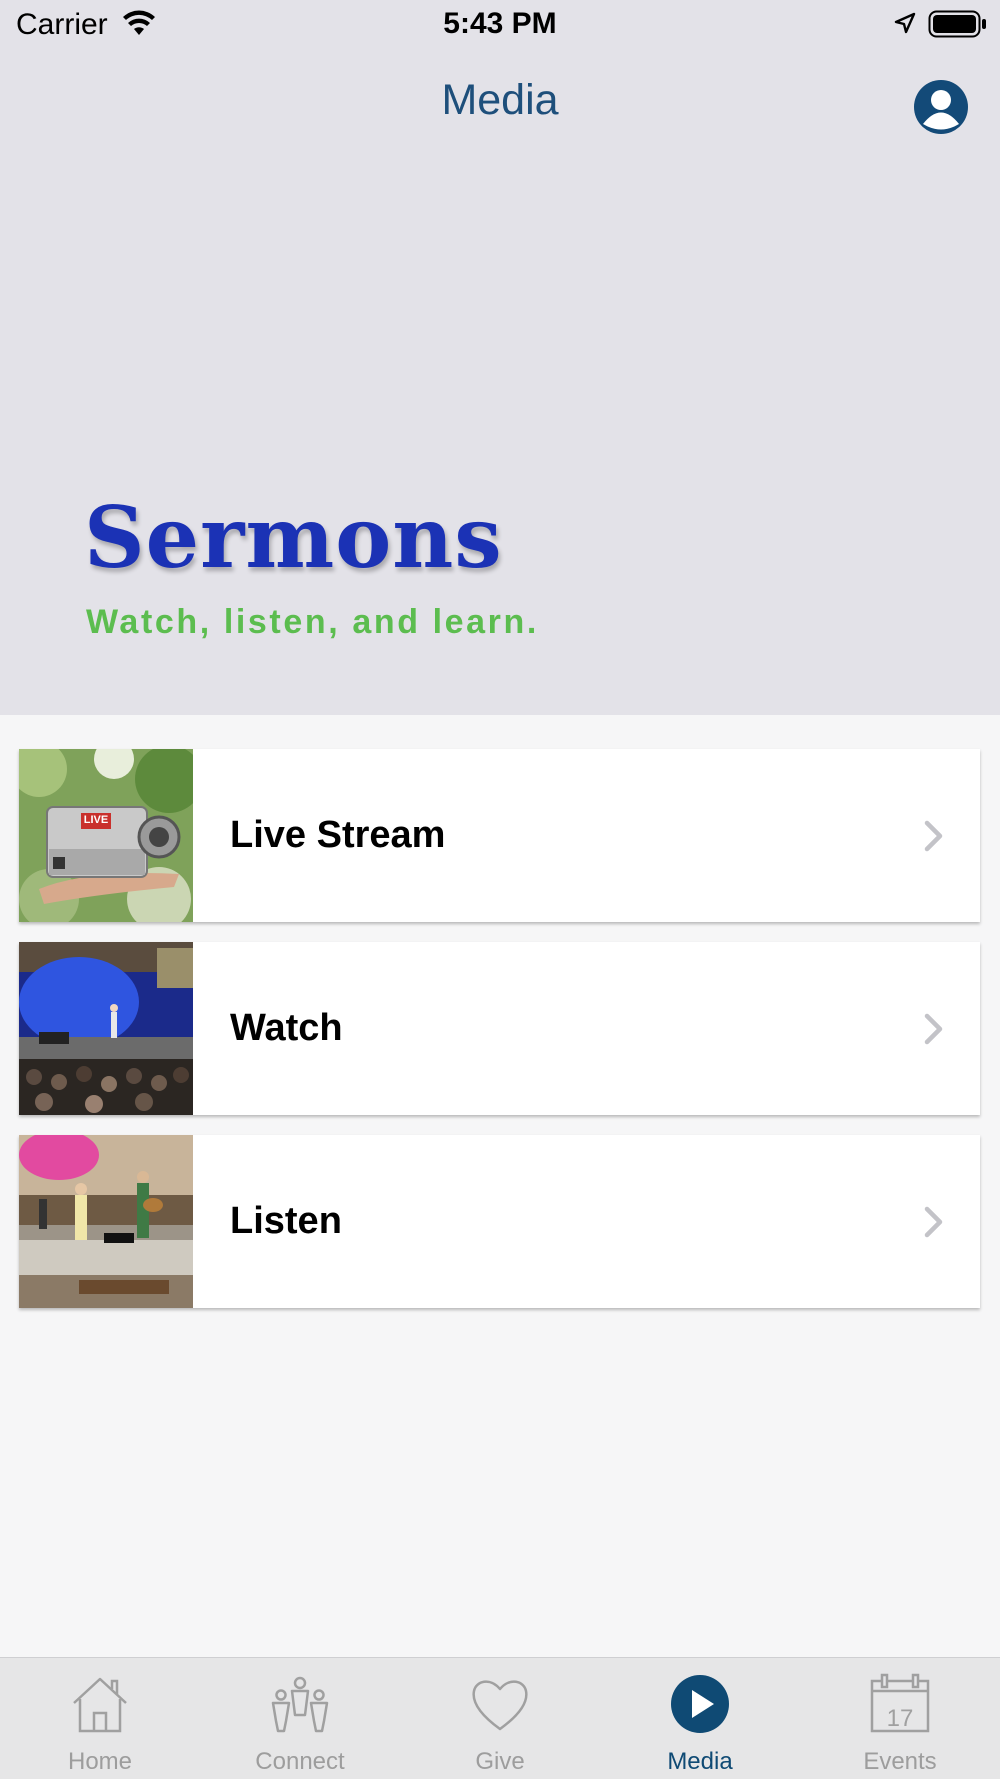 The image size is (1000, 1779). What do you see at coordinates (905, 23) in the screenshot?
I see `location-arrow-icon` at bounding box center [905, 23].